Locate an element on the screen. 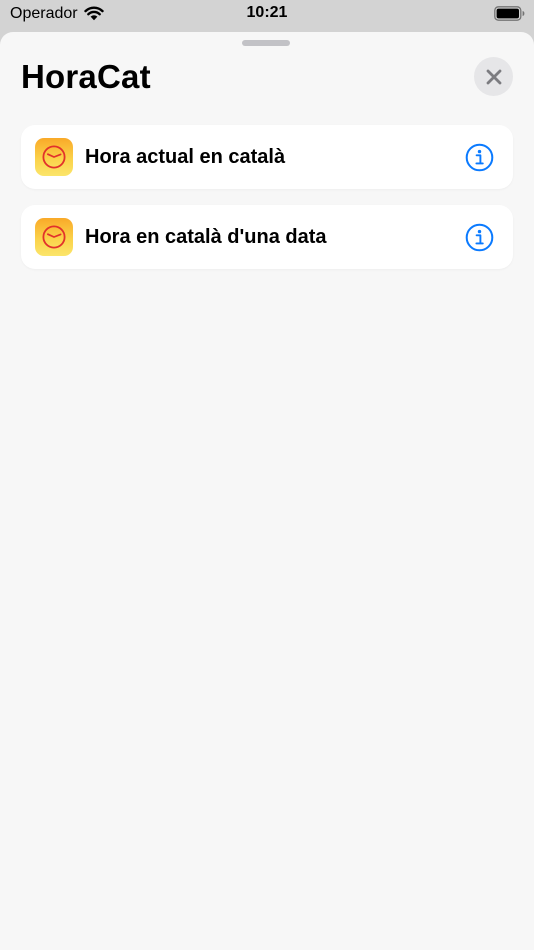 This screenshot has height=950, width=534. status-bar: Operador 10:21 is located at coordinates (267, 15).